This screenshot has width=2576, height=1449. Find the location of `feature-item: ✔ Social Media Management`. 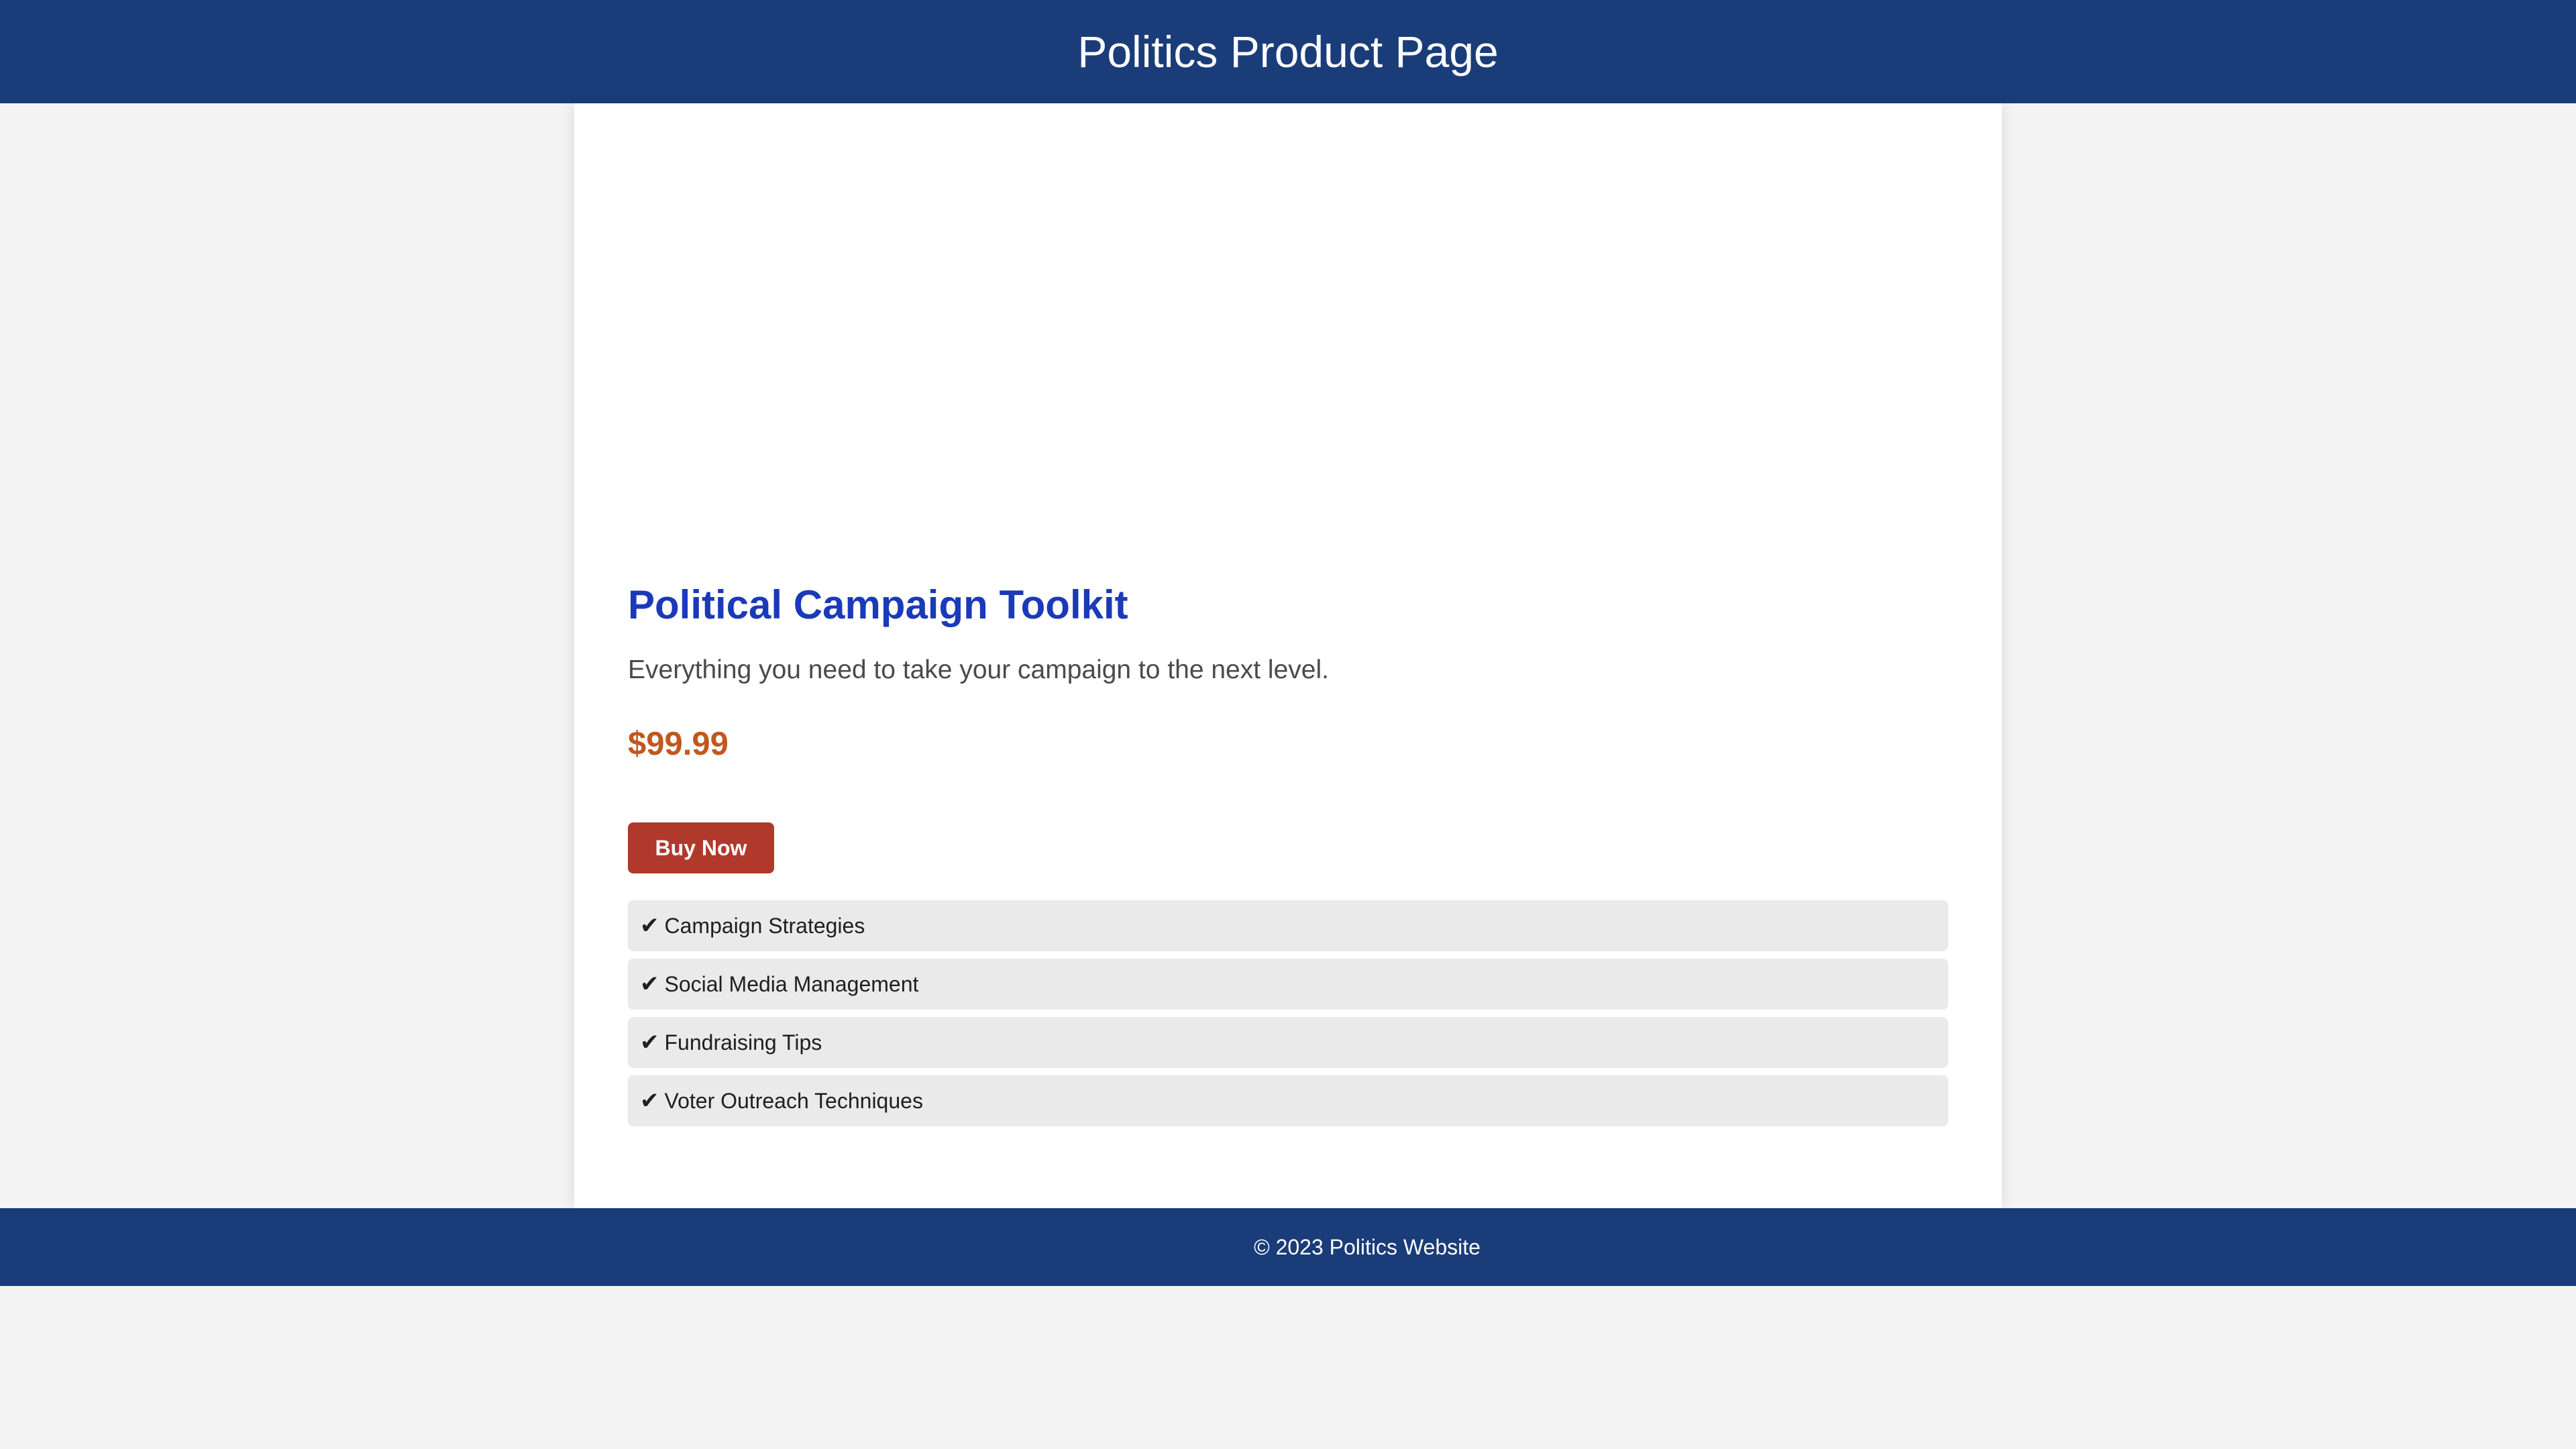

feature-item: ✔ Social Media Management is located at coordinates (1288, 984).